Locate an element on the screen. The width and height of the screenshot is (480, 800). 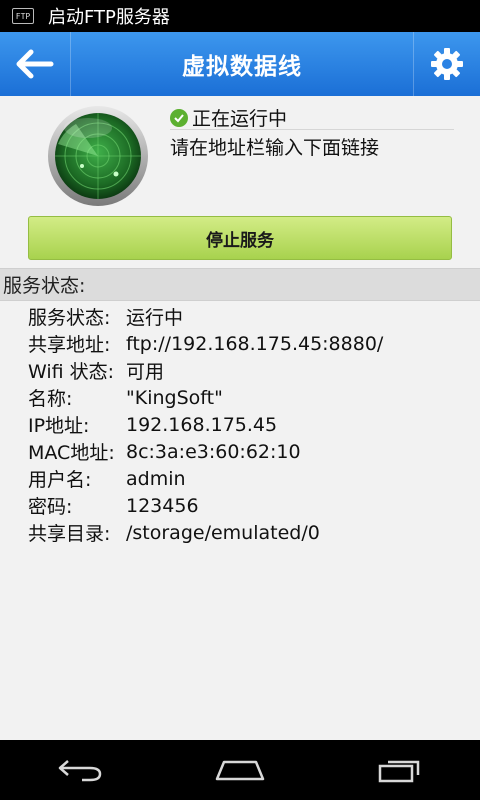
hint-divider is located at coordinates (312, 129).